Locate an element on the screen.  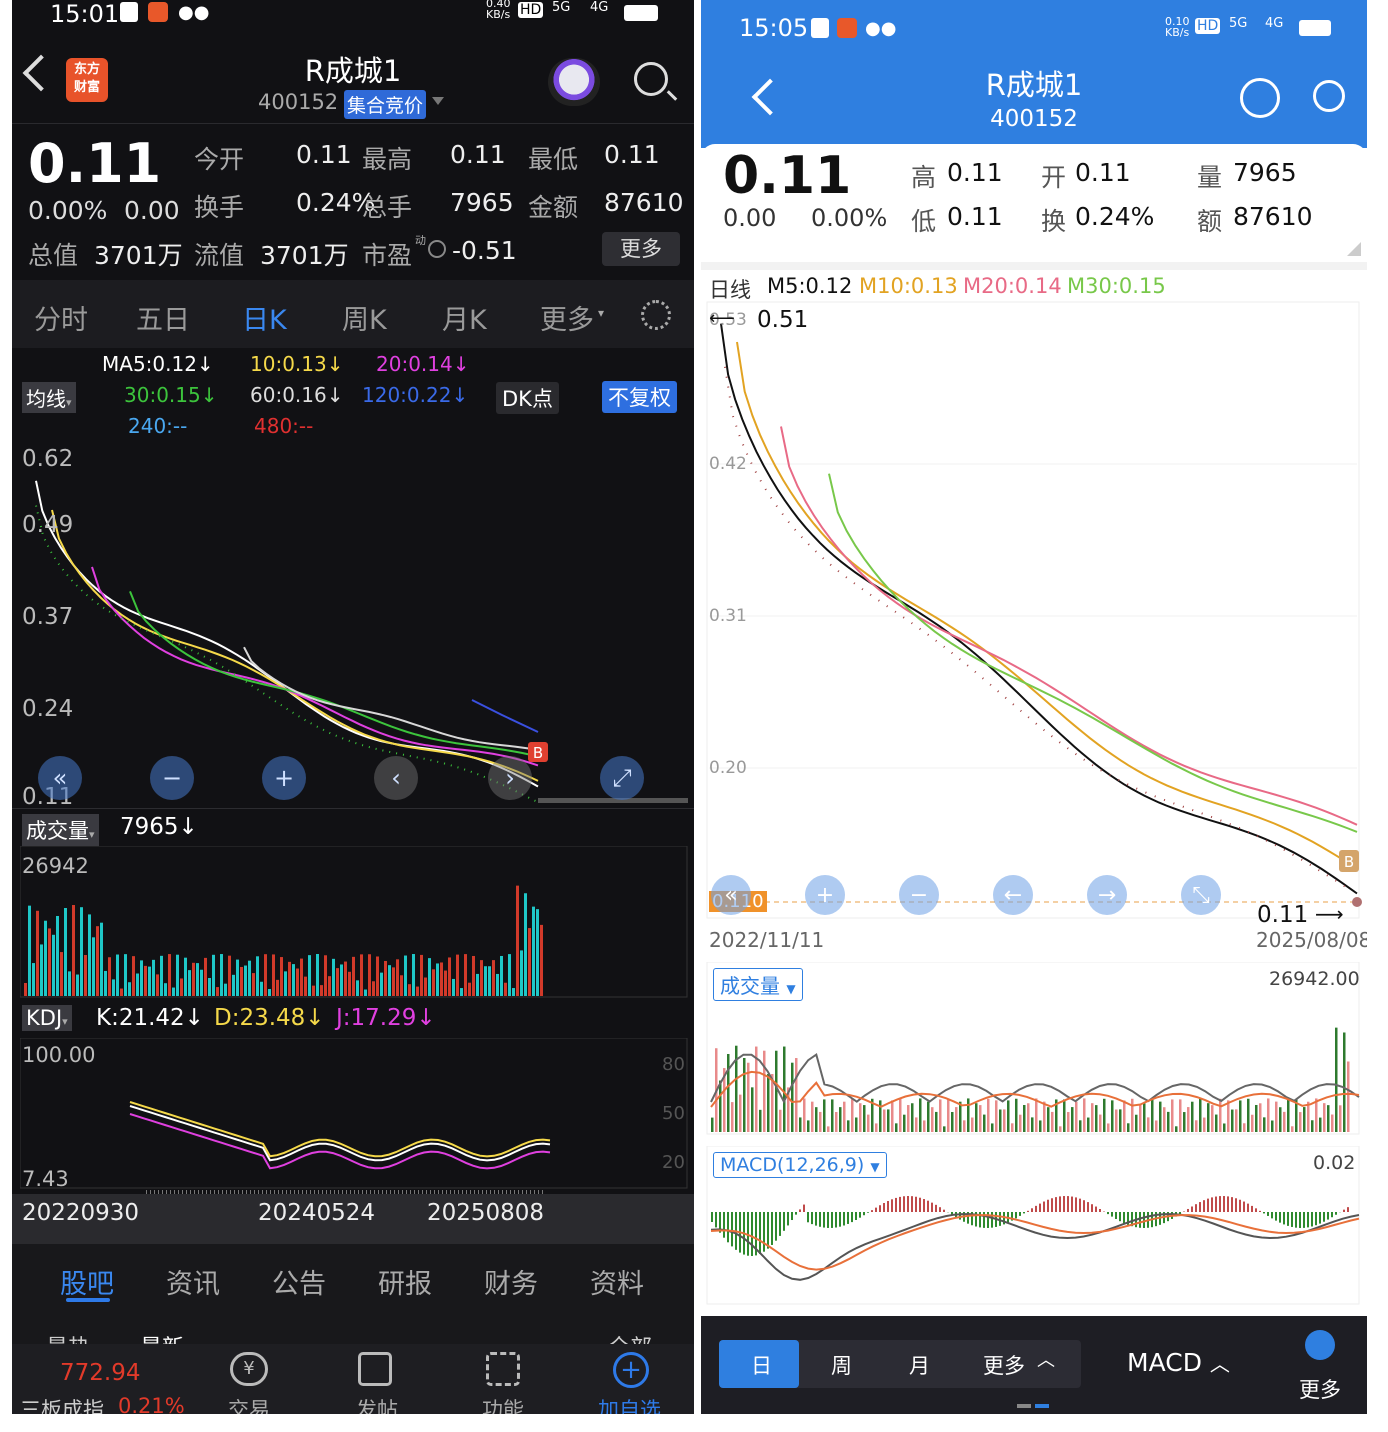
no-adjust-button: 不复权 is located at coordinates (639, 397).